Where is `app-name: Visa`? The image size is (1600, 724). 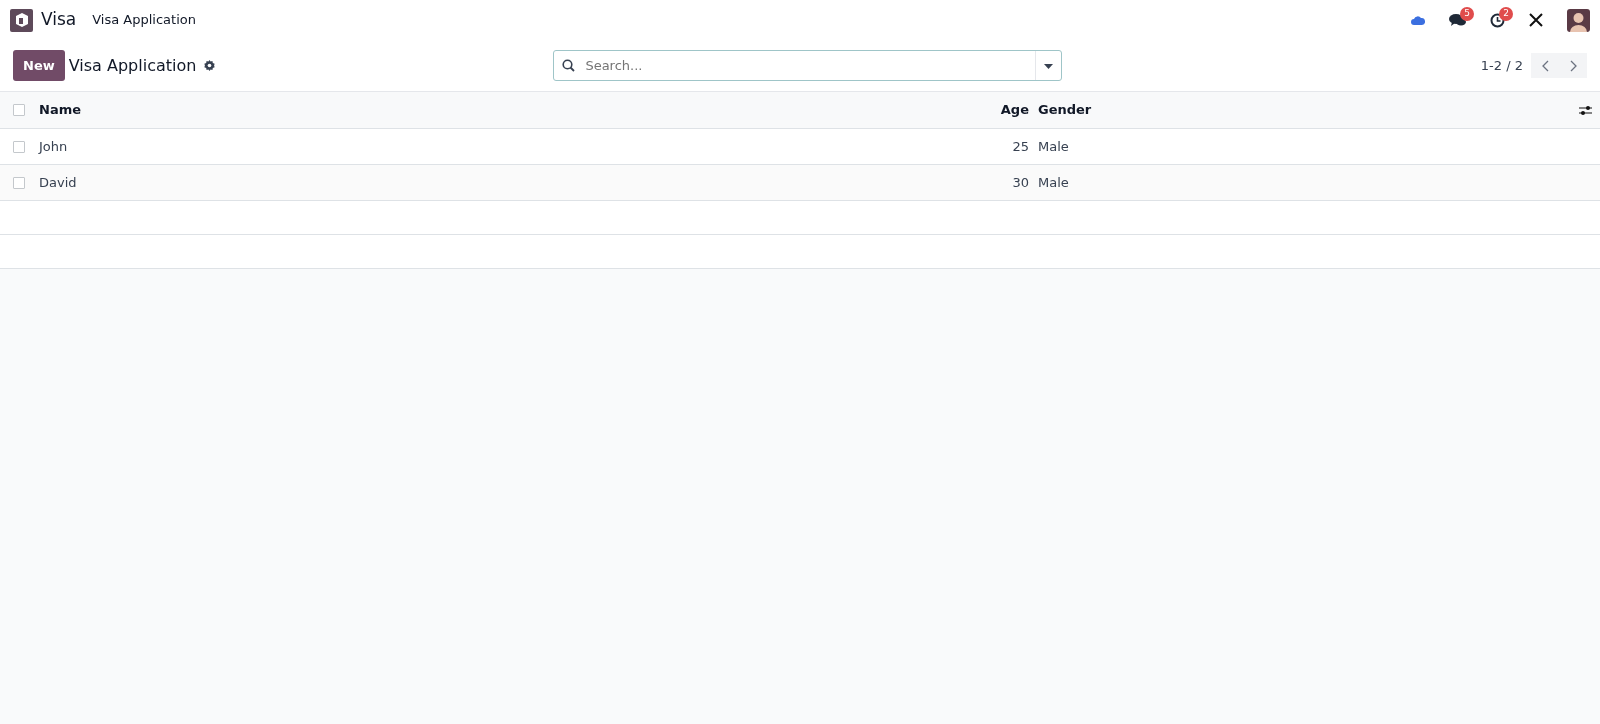
app-name: Visa is located at coordinates (59, 20).